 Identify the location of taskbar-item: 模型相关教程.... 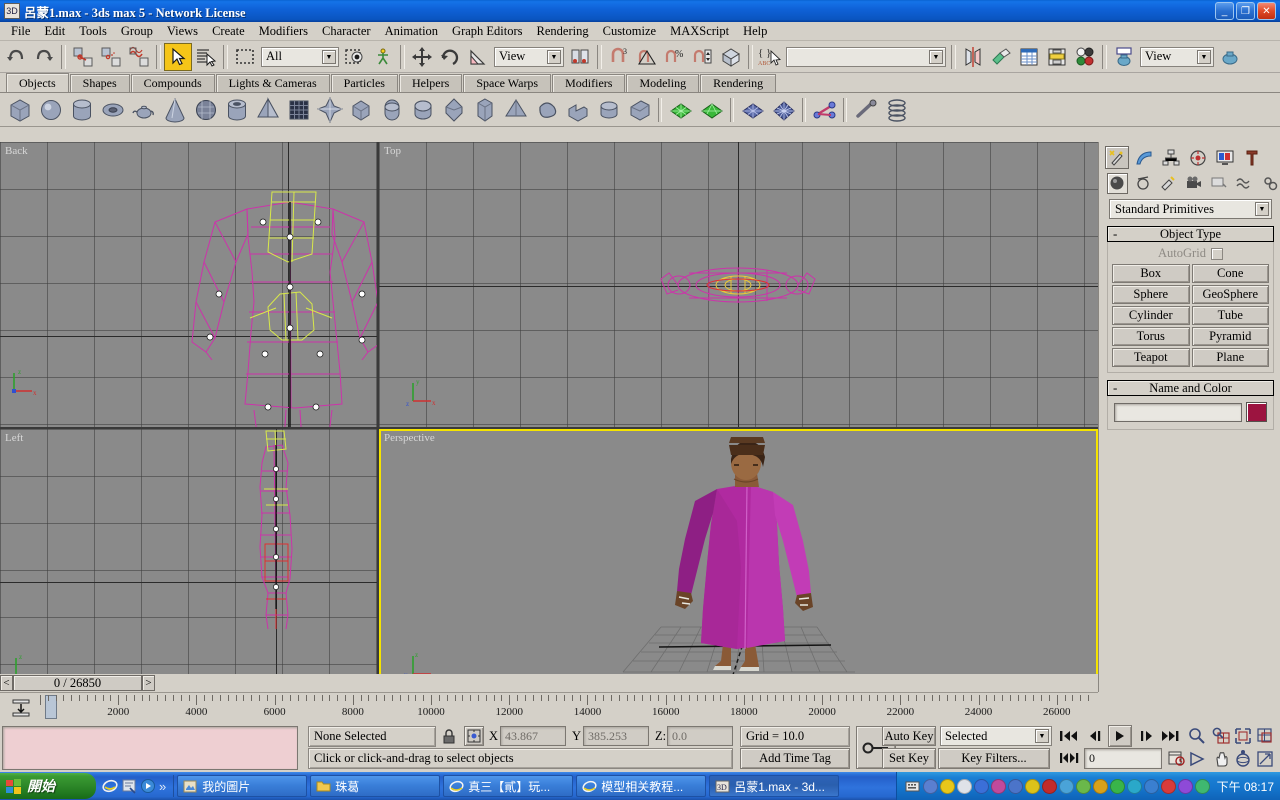
(641, 786).